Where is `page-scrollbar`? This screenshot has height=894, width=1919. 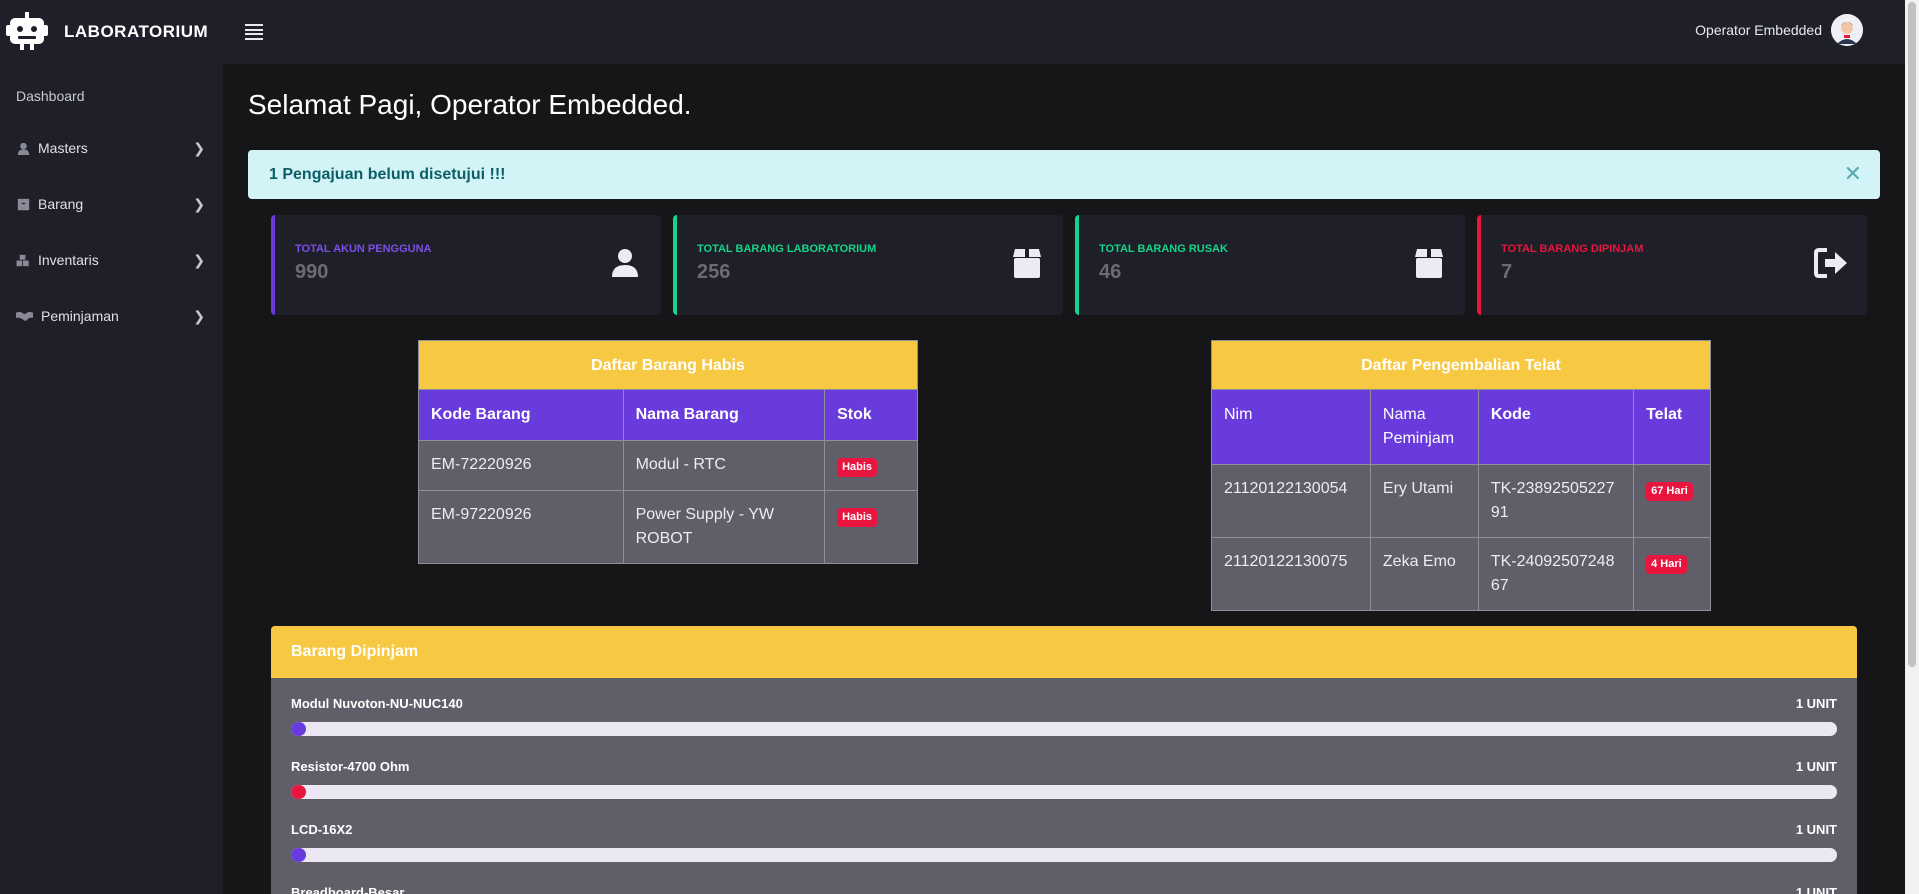
page-scrollbar is located at coordinates (1912, 447).